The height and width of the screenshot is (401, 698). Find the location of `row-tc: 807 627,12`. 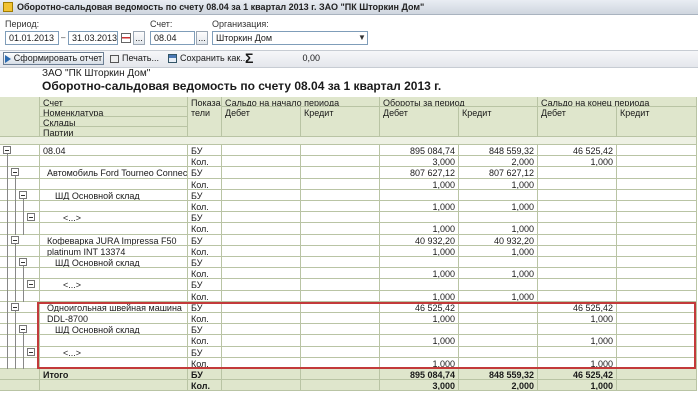

row-tc: 807 627,12 is located at coordinates (498, 173).